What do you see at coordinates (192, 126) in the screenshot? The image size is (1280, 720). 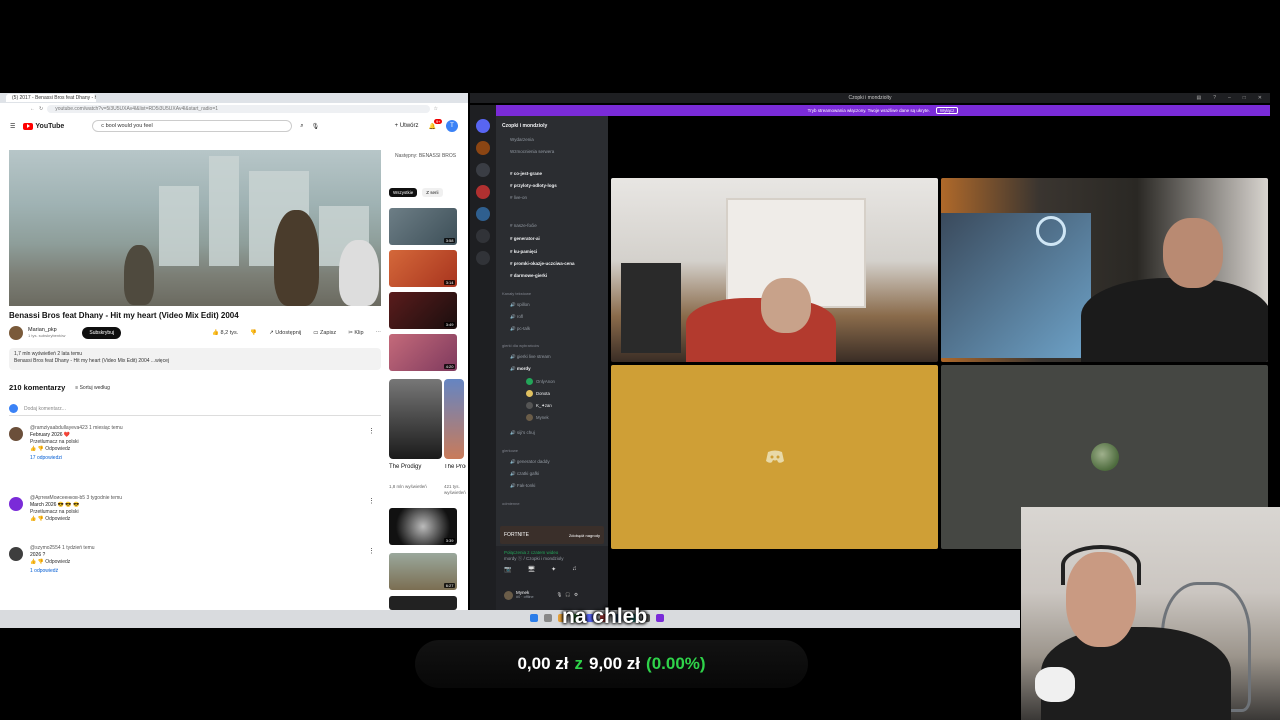 I see `search-input: c bool would you feel` at bounding box center [192, 126].